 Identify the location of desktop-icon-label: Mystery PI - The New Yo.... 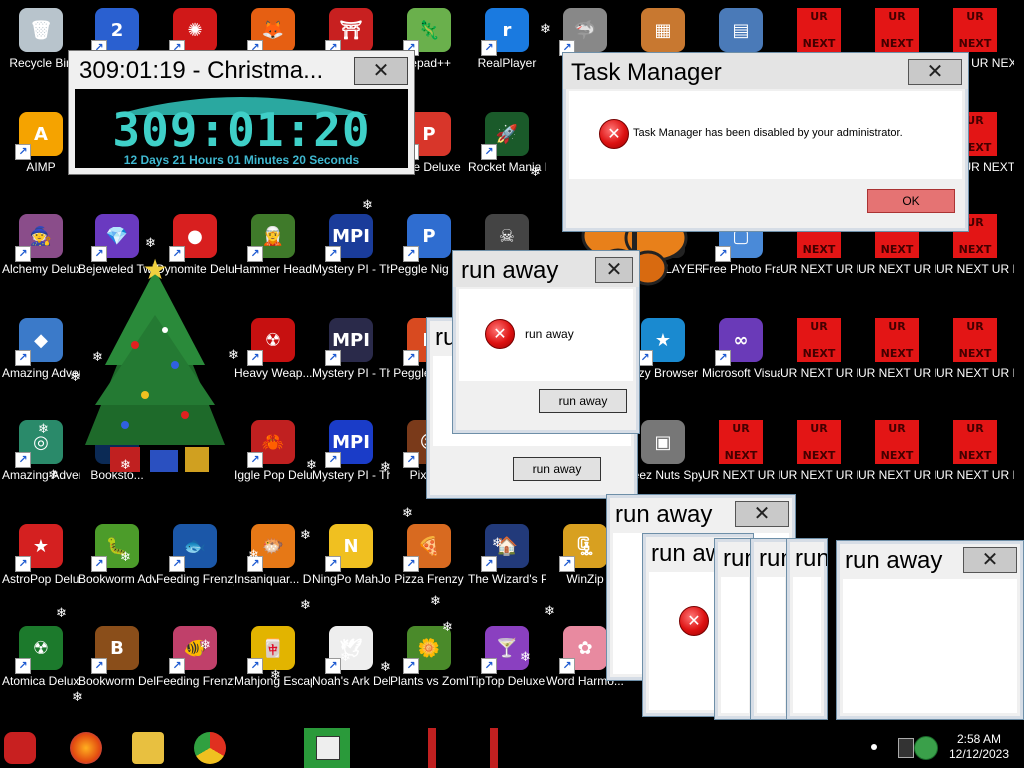
(351, 373).